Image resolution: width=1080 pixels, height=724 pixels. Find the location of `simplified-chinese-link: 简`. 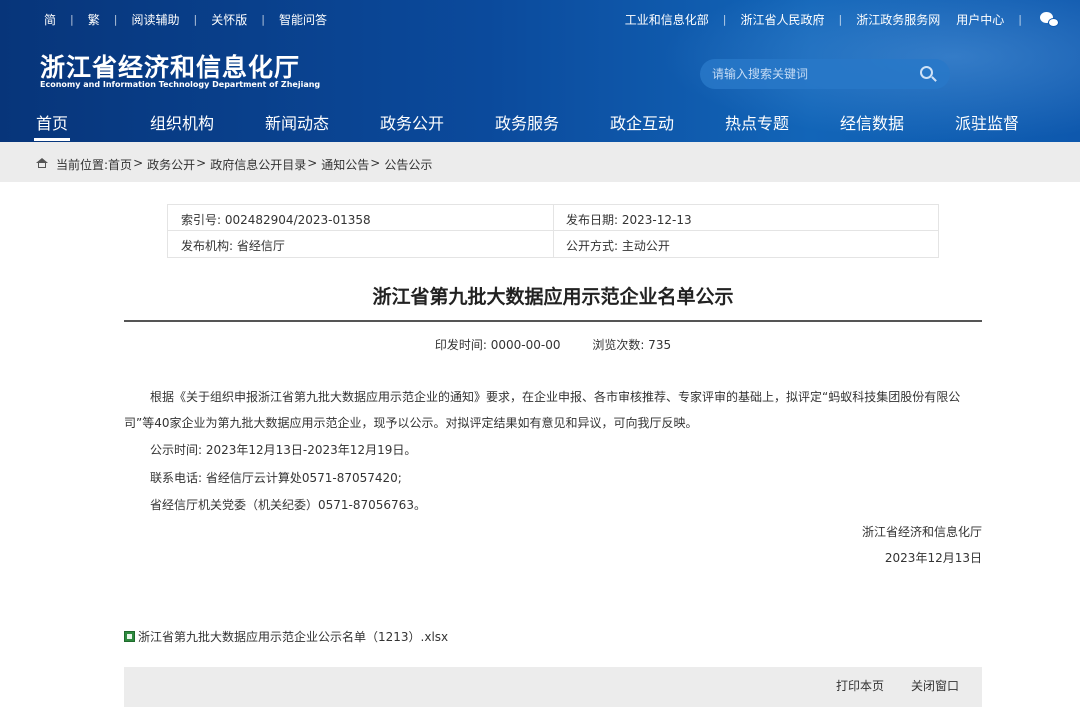

simplified-chinese-link: 简 is located at coordinates (50, 19).